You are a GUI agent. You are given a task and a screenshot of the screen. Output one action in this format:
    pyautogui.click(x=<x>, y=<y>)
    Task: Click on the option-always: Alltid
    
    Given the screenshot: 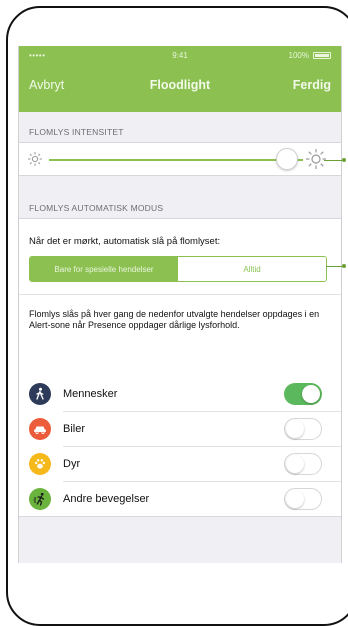 What is the action you would take?
    pyautogui.click(x=252, y=269)
    